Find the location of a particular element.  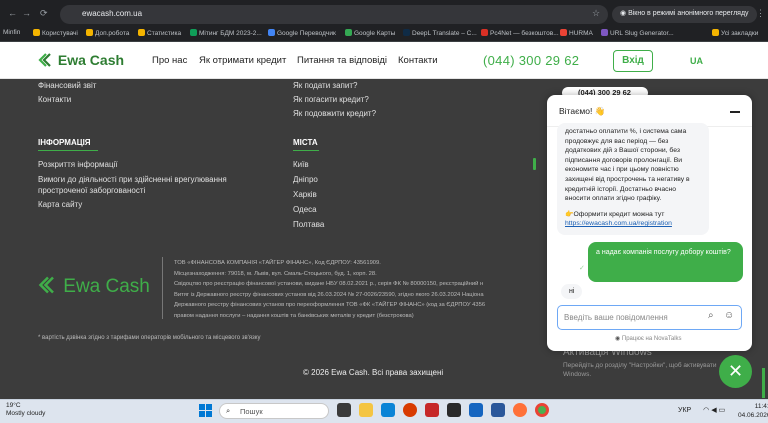

footer-link: Контакти is located at coordinates (54, 99).